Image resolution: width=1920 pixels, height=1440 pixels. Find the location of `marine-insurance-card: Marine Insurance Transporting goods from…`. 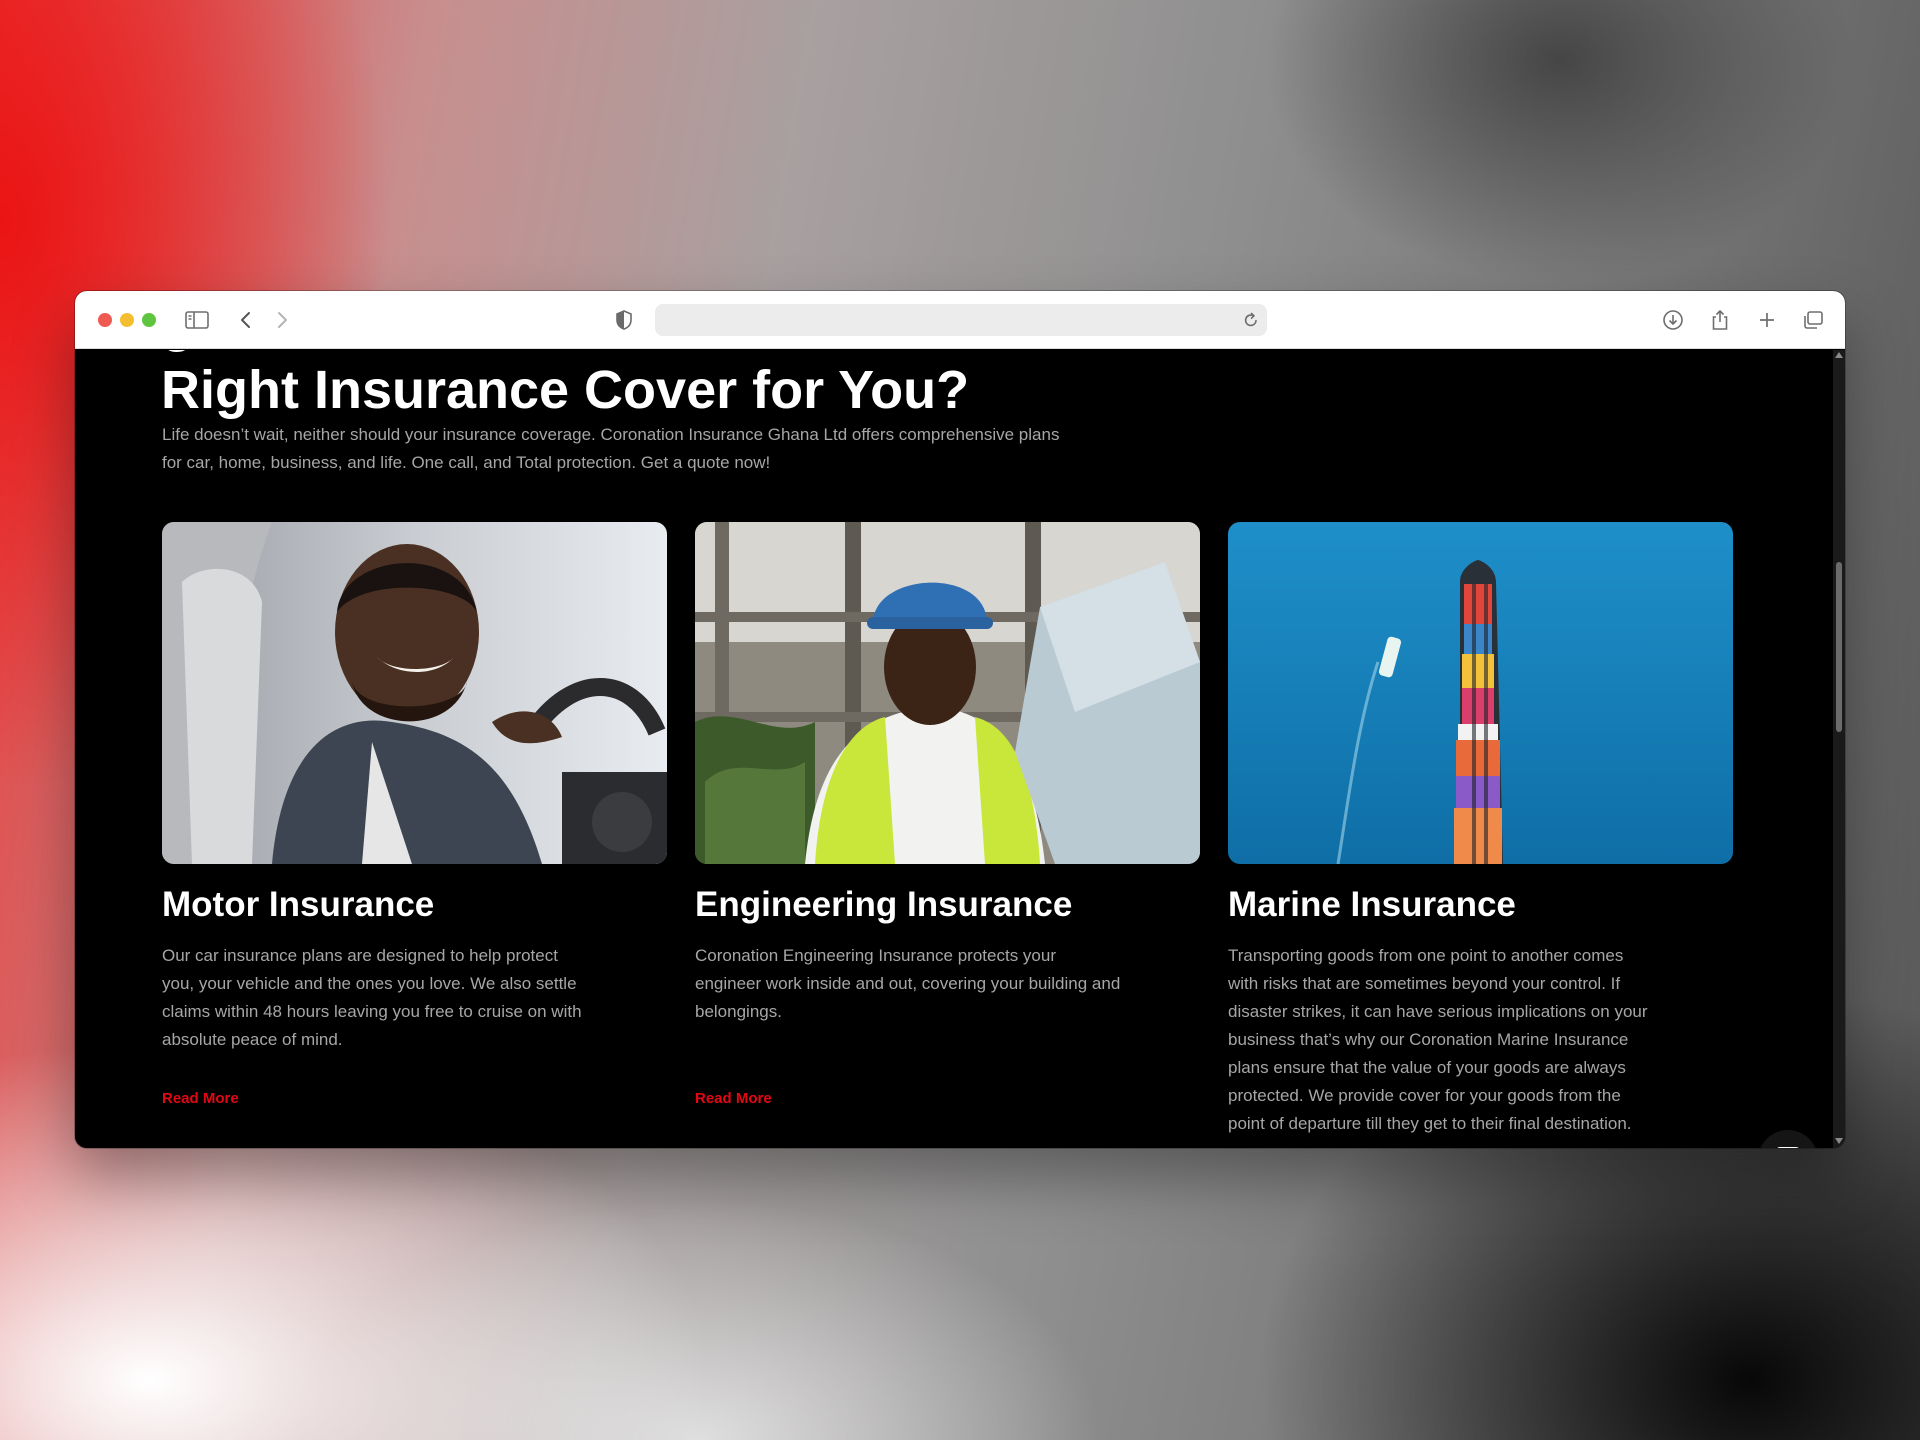

marine-insurance-card: Marine Insurance Transporting goods from… is located at coordinates (1480, 830).